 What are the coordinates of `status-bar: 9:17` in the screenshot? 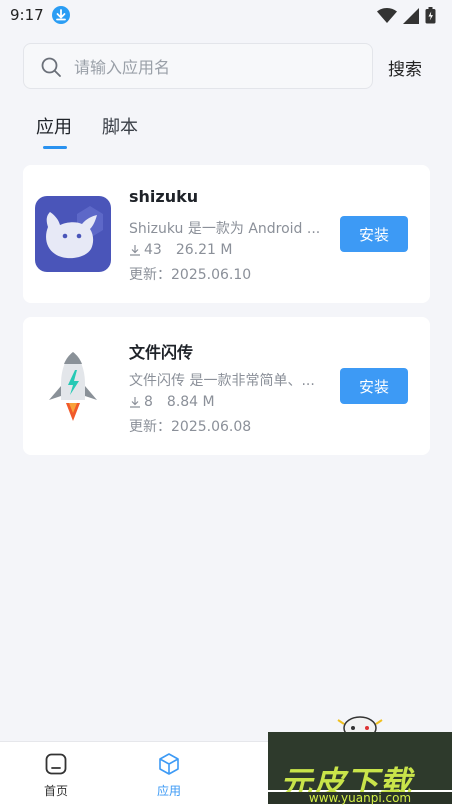 It's located at (226, 15).